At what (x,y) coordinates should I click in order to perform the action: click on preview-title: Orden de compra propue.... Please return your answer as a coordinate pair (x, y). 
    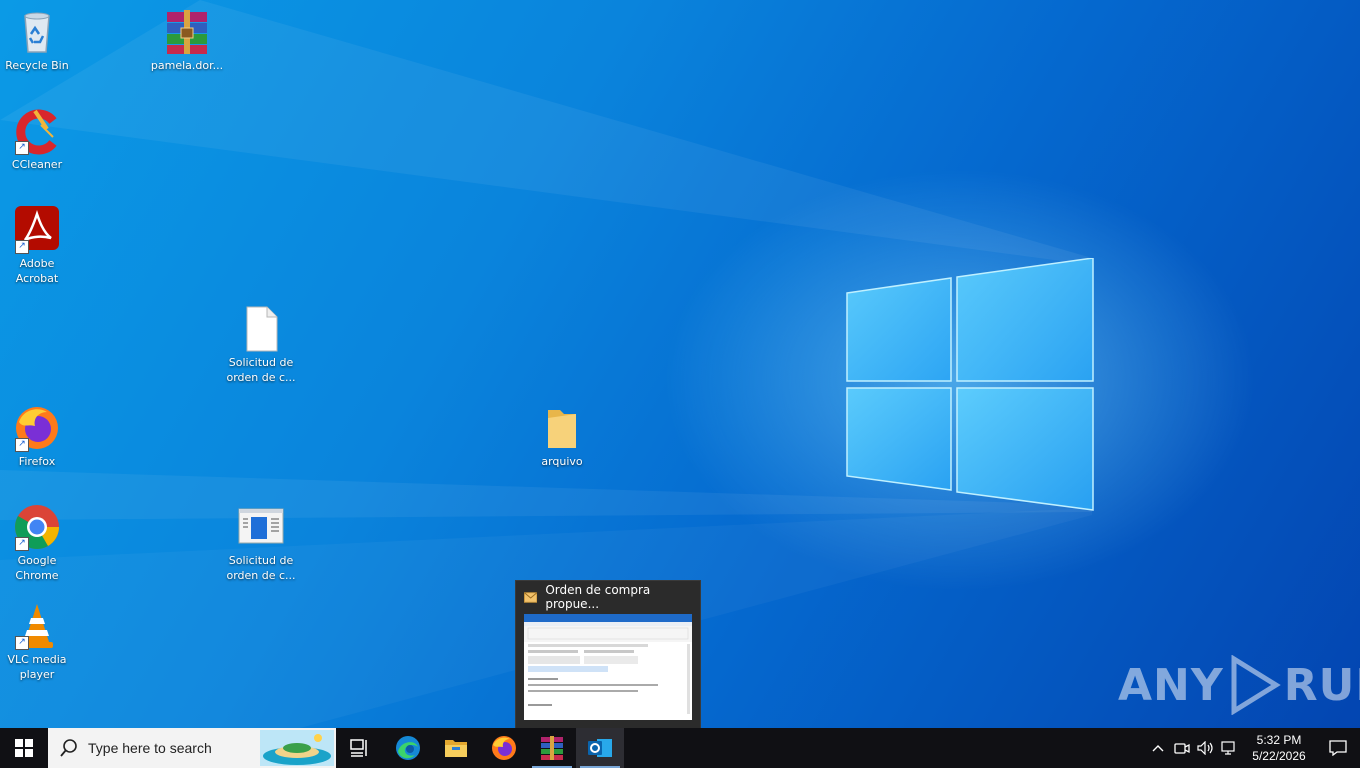
    Looking at the image, I should click on (598, 597).